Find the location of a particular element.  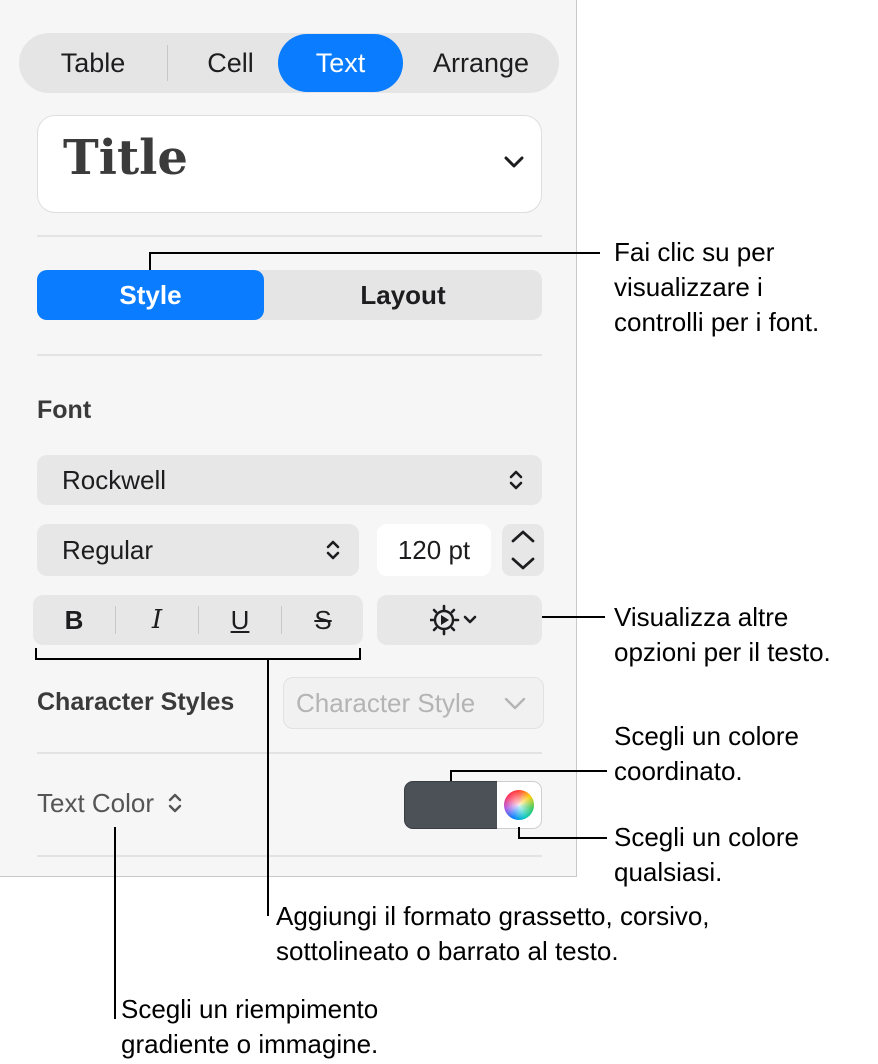

callout-any-color: Scegli un colore qualsiasi. is located at coordinates (706, 854).